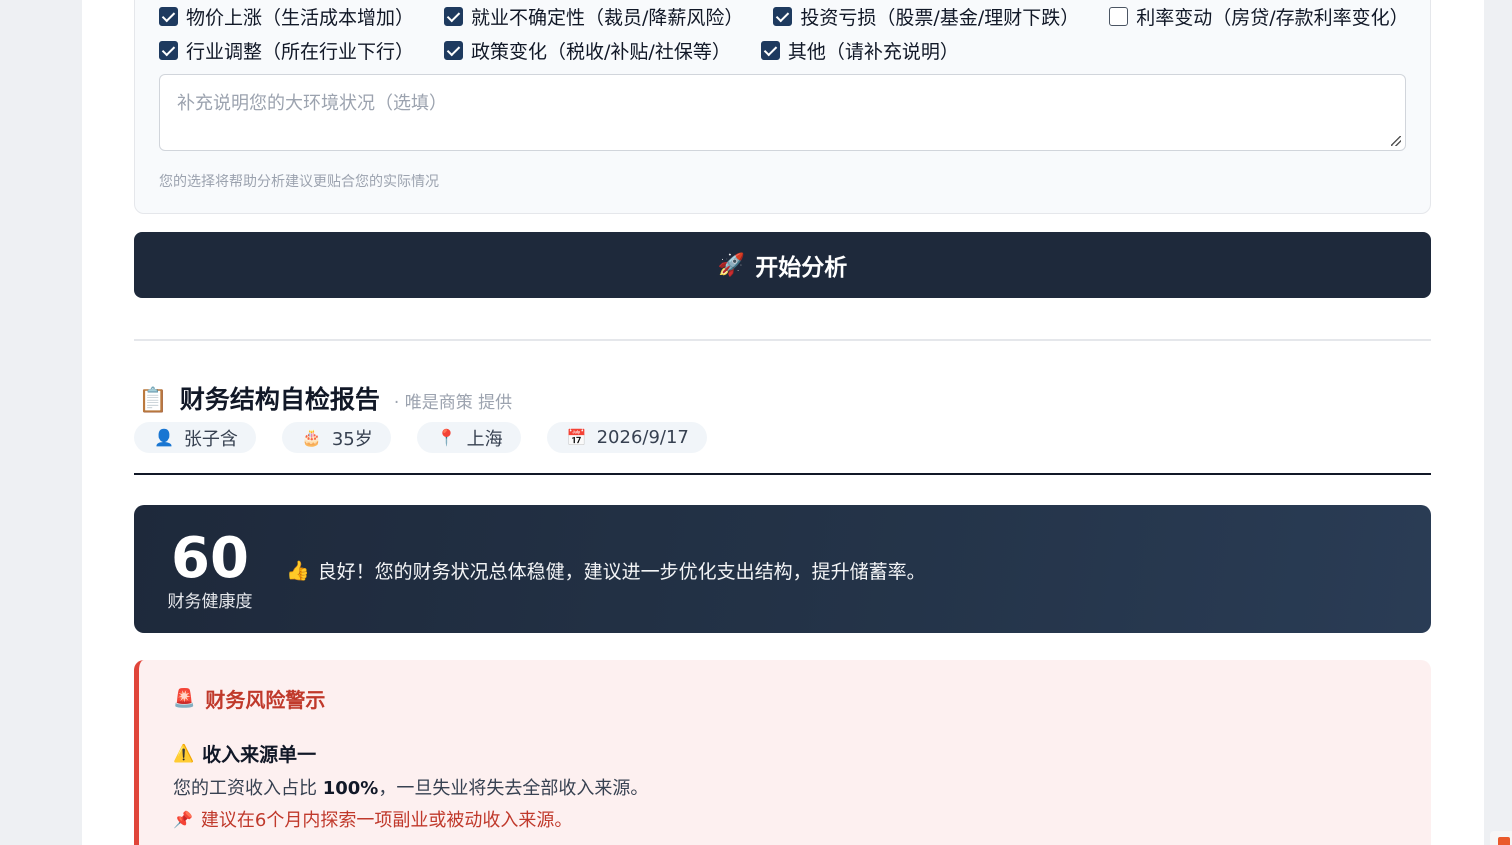  What do you see at coordinates (446, 437) in the screenshot?
I see `location-icon: 📍` at bounding box center [446, 437].